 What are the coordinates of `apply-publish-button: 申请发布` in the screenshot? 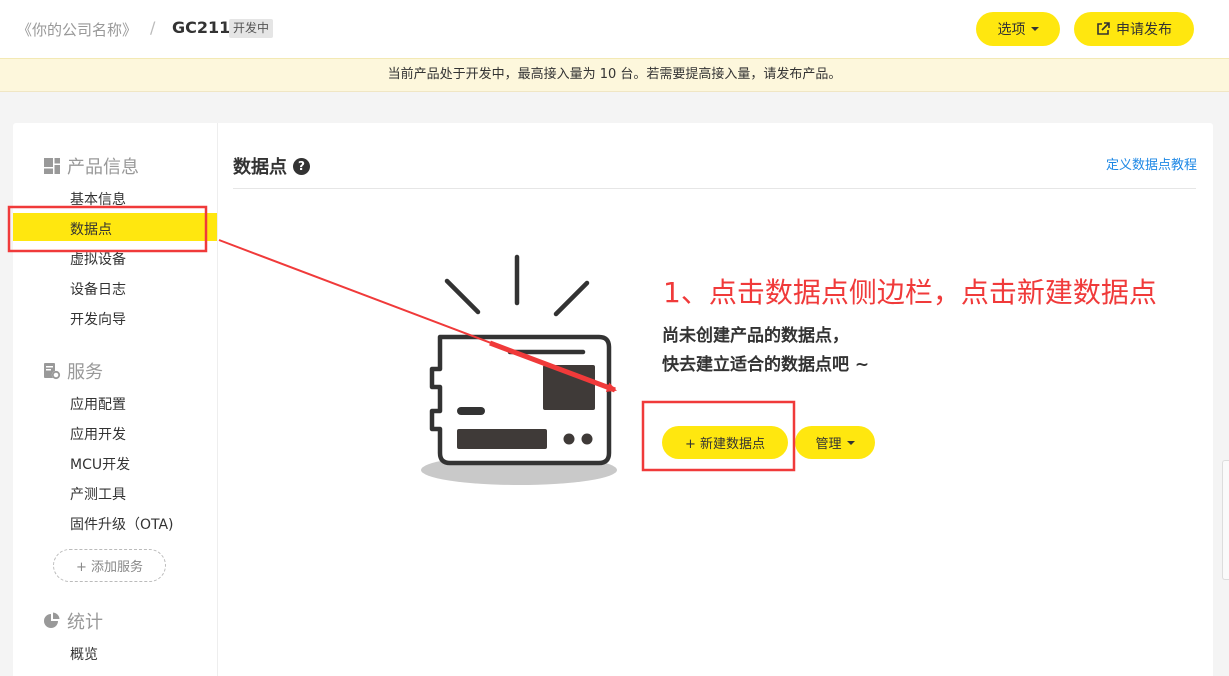 It's located at (1134, 29).